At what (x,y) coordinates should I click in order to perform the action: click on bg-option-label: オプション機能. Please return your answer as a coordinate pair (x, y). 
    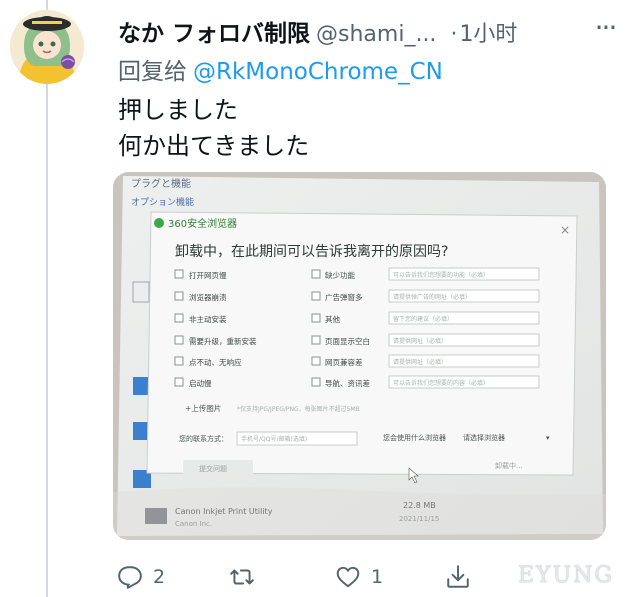
    Looking at the image, I should click on (162, 202).